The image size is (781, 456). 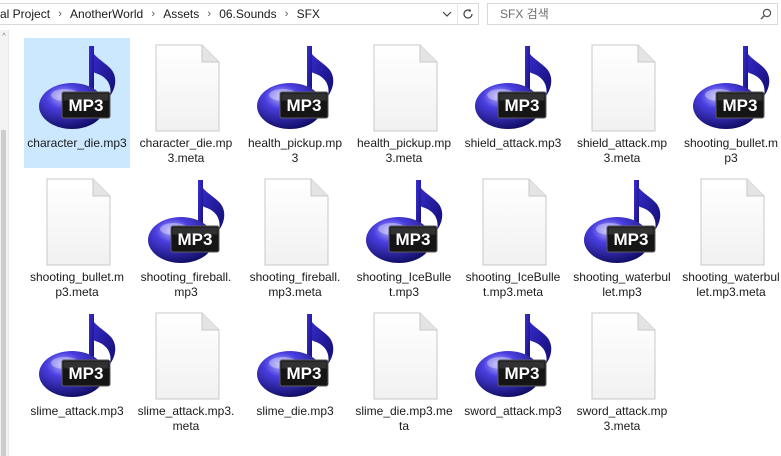 I want to click on file-item-meta: shooting_IceBullet.mp3.meta, so click(x=513, y=237).